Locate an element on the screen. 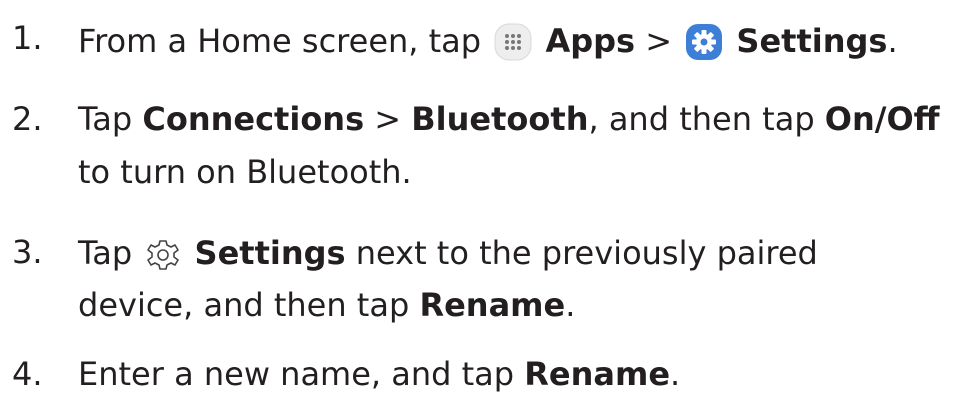 The width and height of the screenshot is (958, 403). connections-label: Connections is located at coordinates (253, 119).